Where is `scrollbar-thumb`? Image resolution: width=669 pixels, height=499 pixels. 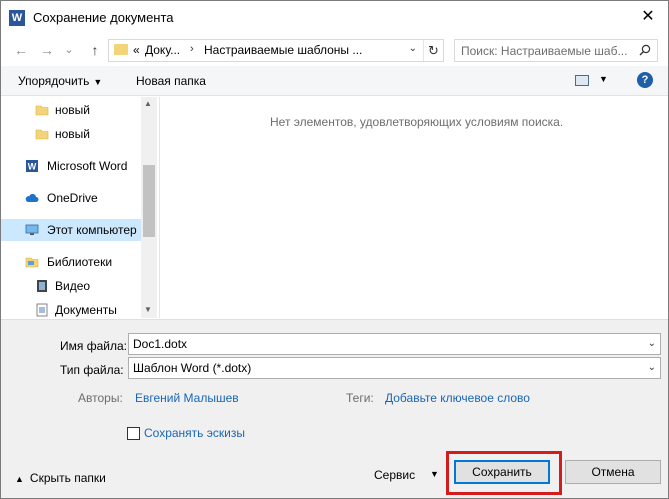 scrollbar-thumb is located at coordinates (149, 201).